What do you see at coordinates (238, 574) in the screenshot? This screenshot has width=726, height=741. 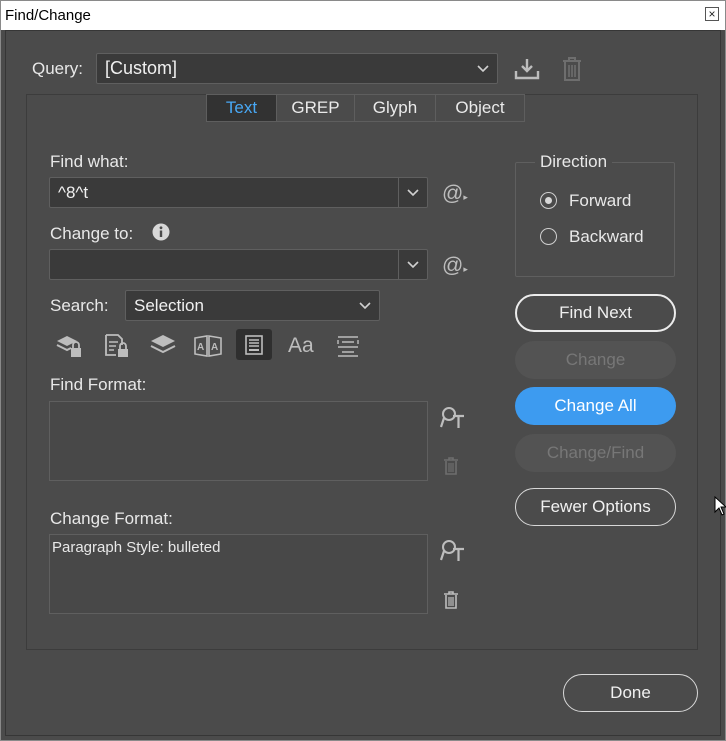 I see `change-format-box: Paragraph Style: bulleted` at bounding box center [238, 574].